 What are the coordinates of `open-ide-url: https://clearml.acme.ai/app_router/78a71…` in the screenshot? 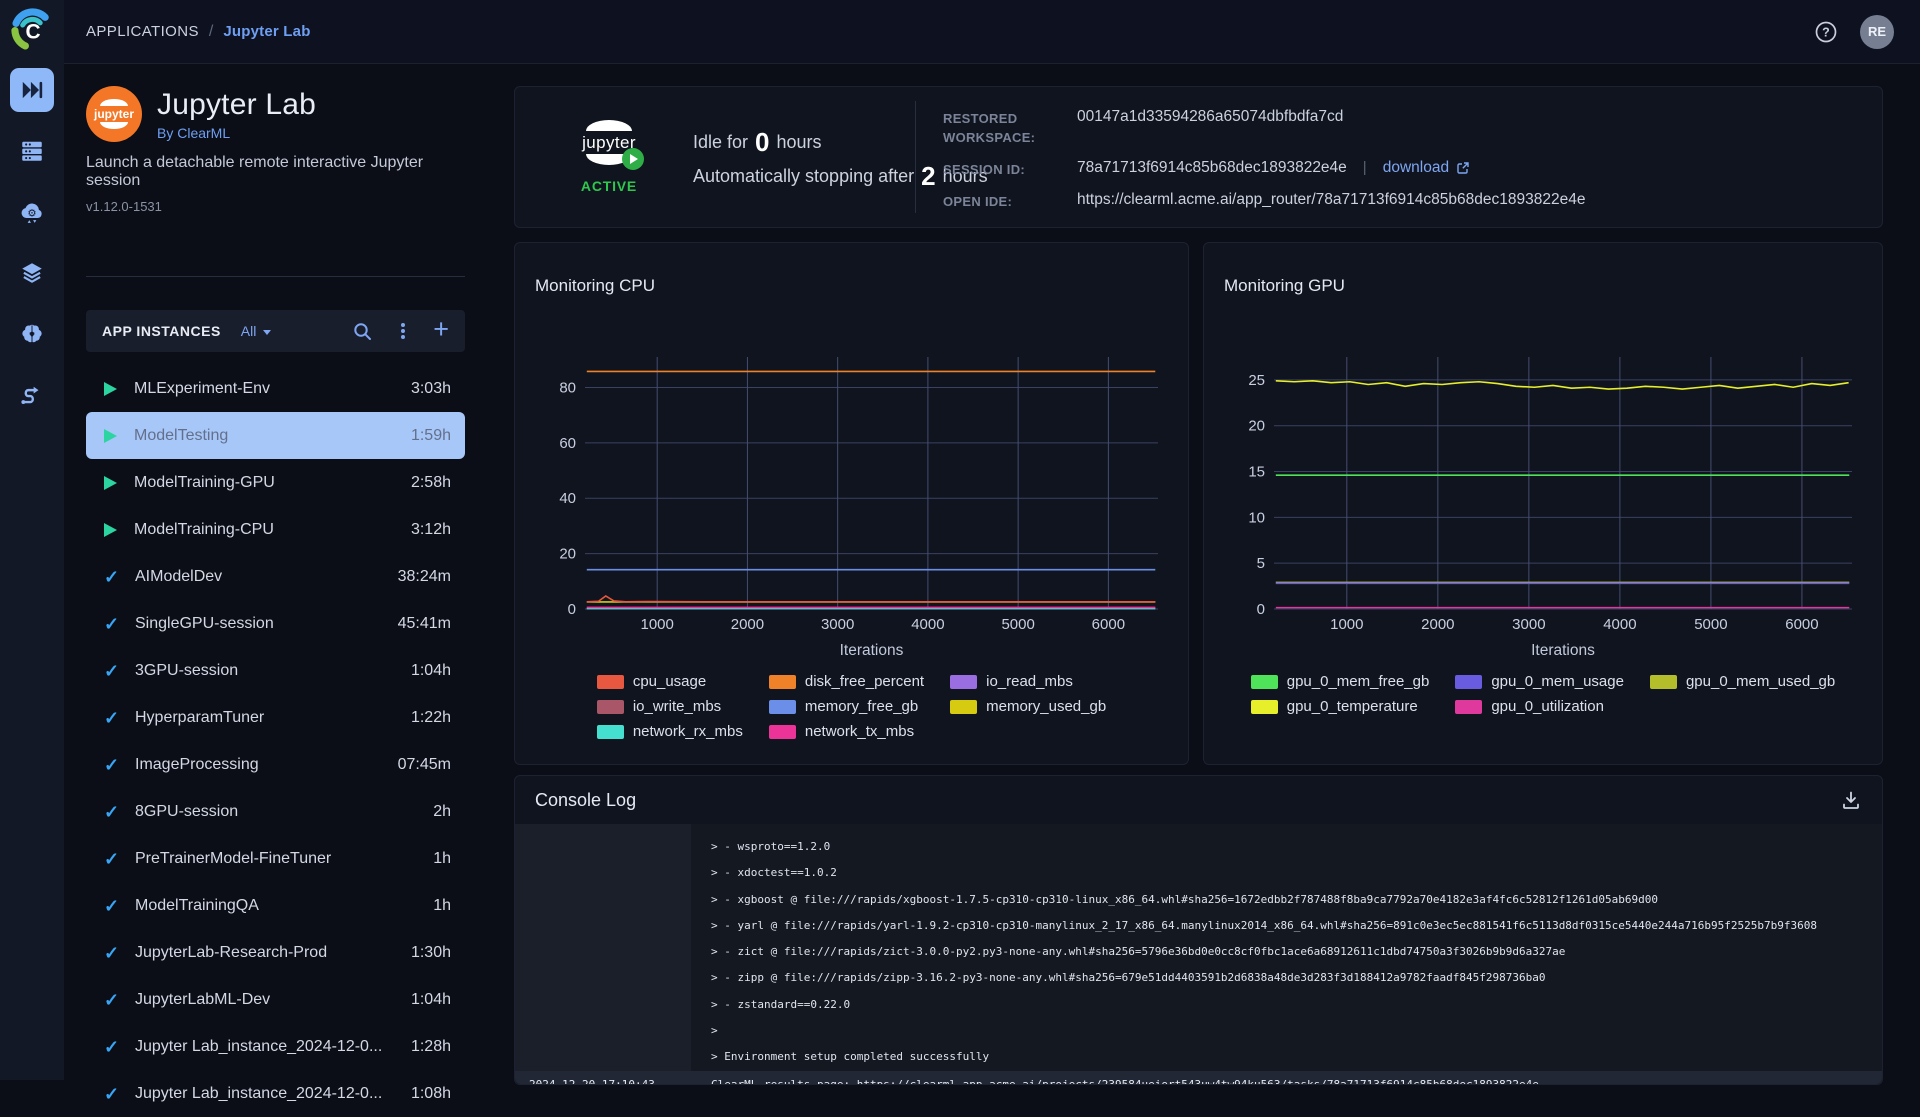 It's located at (1469, 200).